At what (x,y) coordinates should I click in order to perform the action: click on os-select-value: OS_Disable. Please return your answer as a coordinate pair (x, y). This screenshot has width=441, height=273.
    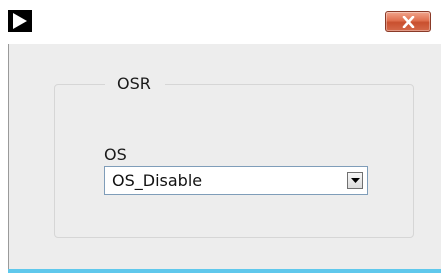
    Looking at the image, I should click on (157, 180).